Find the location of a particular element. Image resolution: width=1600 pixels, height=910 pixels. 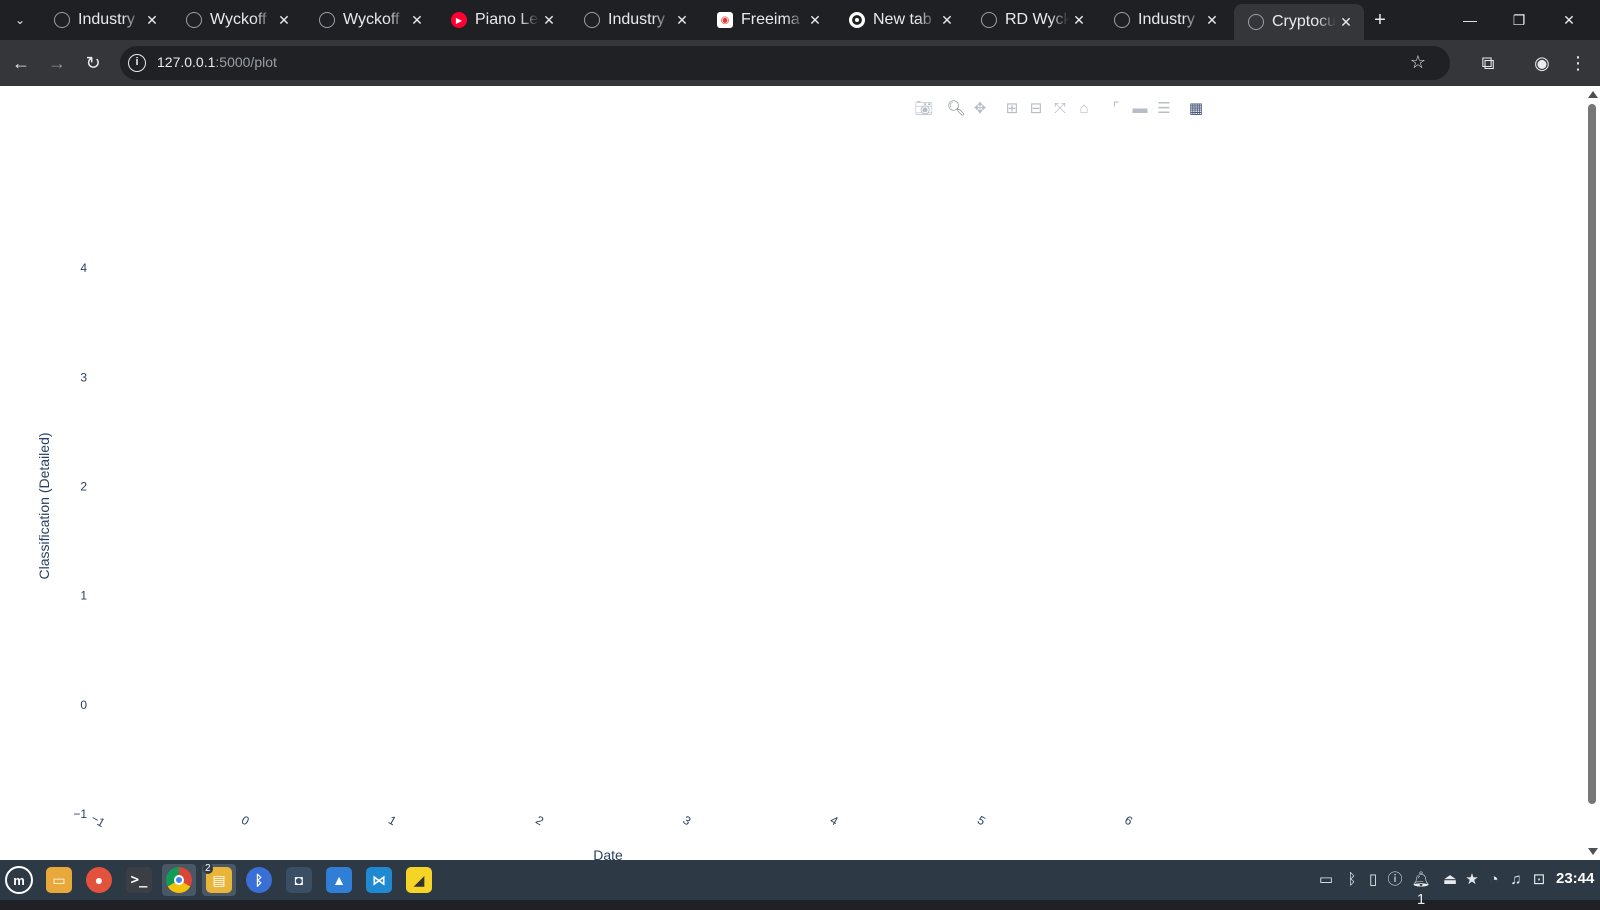

reload-icon: ↻ is located at coordinates (93, 63).